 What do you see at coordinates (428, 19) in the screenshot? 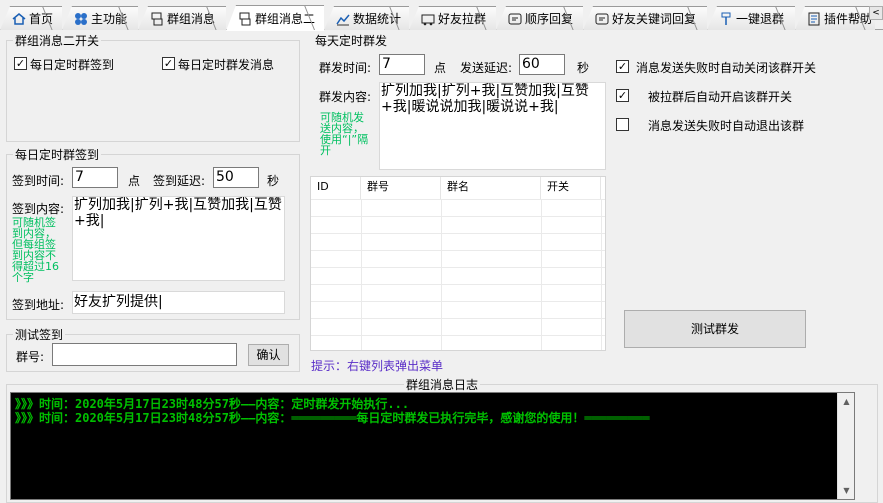
I see `cart-icon` at bounding box center [428, 19].